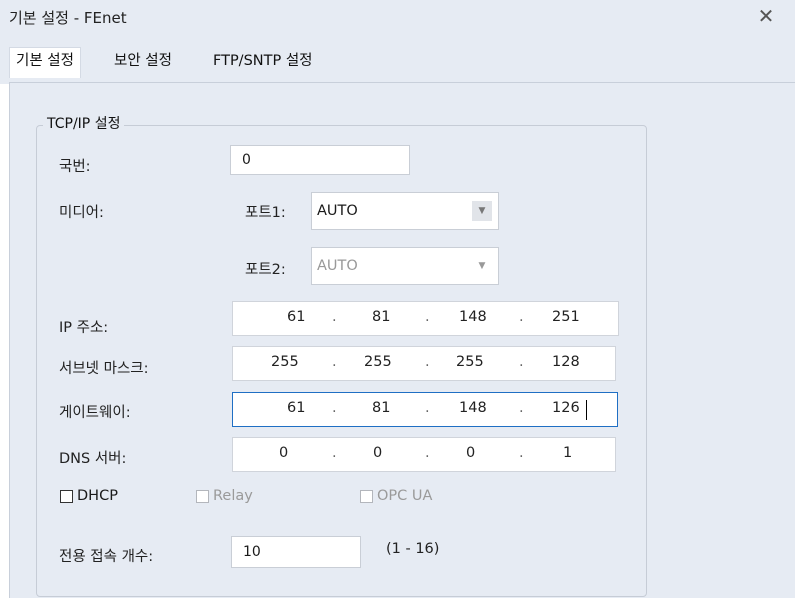 This screenshot has height=598, width=795. I want to click on media-label: 미디어:, so click(81, 213).